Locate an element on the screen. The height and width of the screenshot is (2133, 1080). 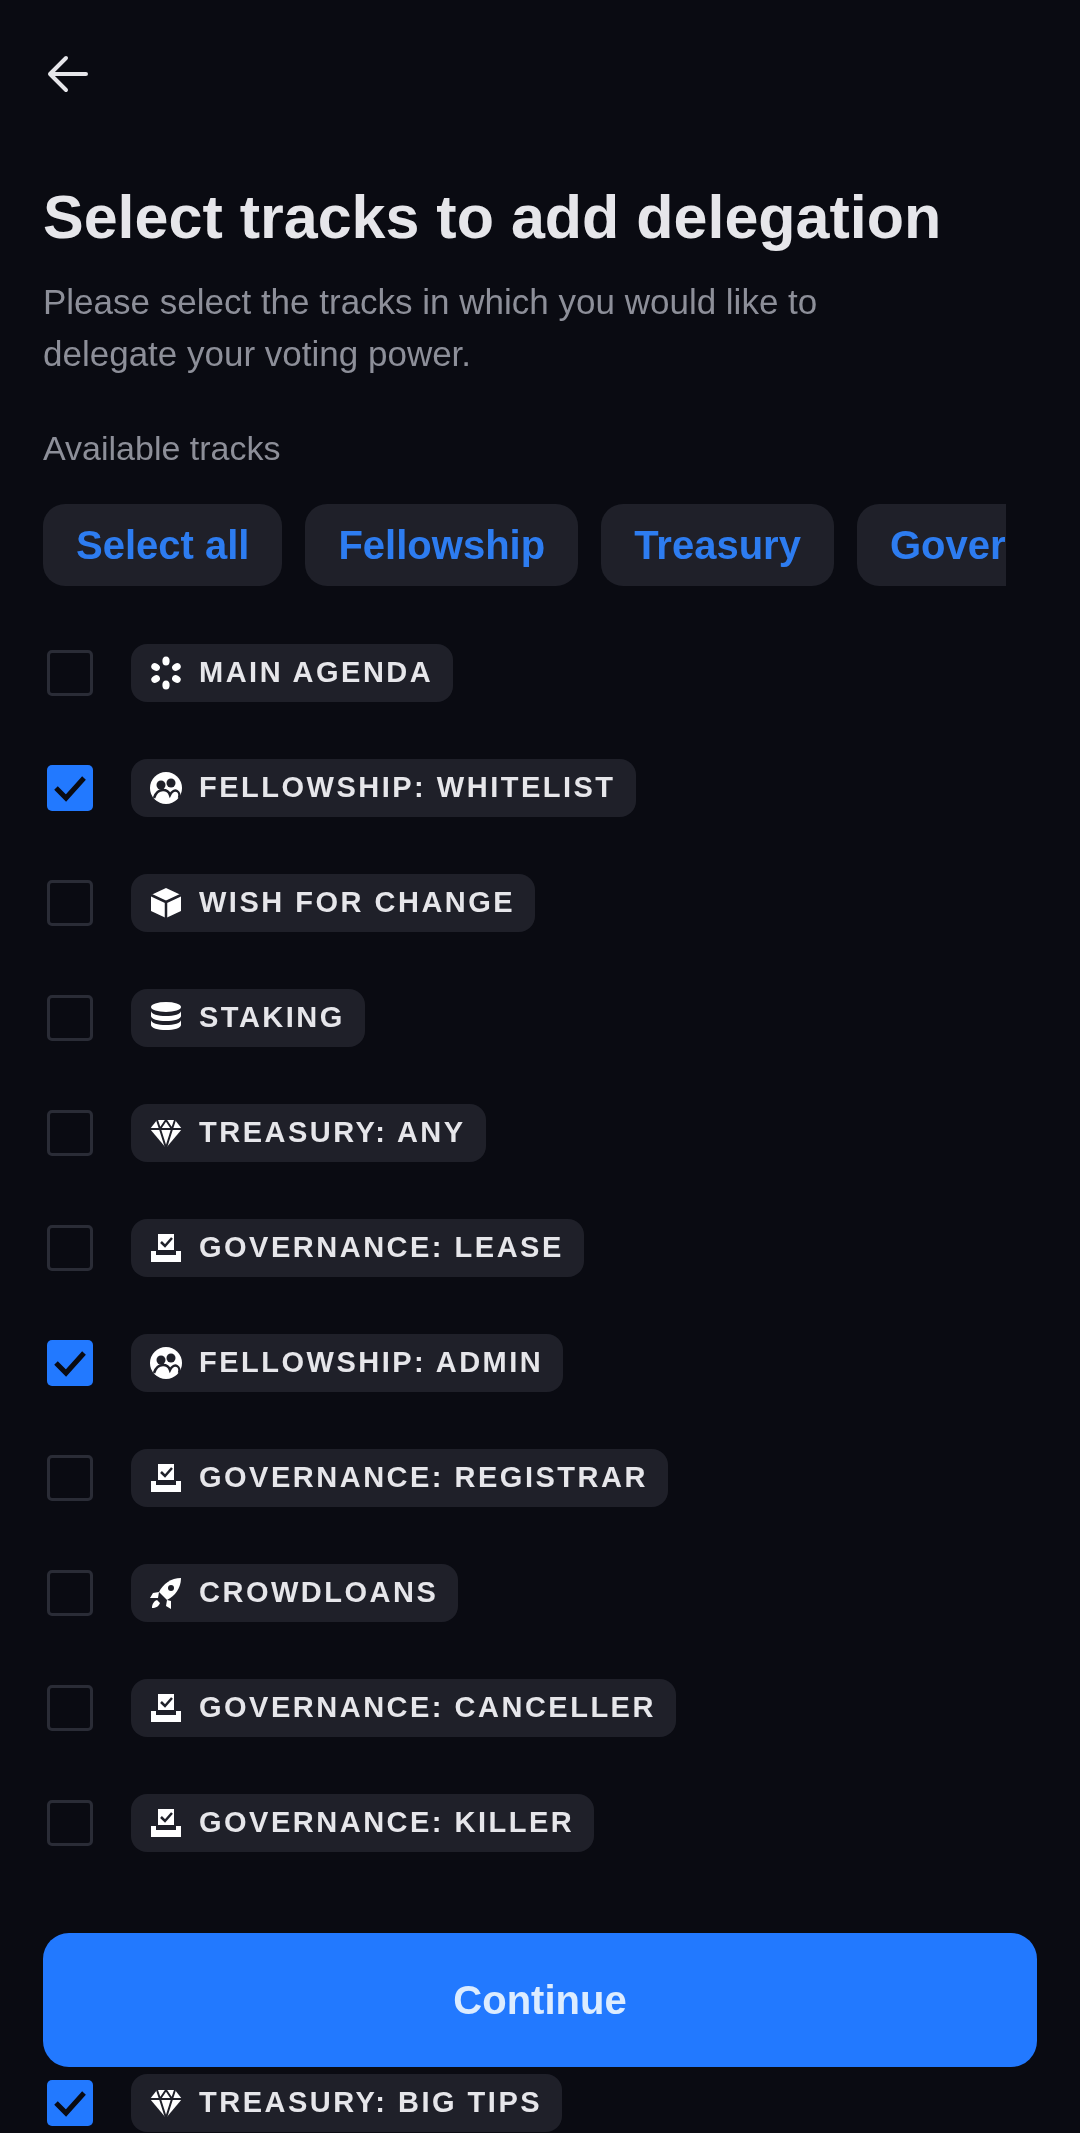
page-title: Select tracks to add delegation is located at coordinates (493, 217).